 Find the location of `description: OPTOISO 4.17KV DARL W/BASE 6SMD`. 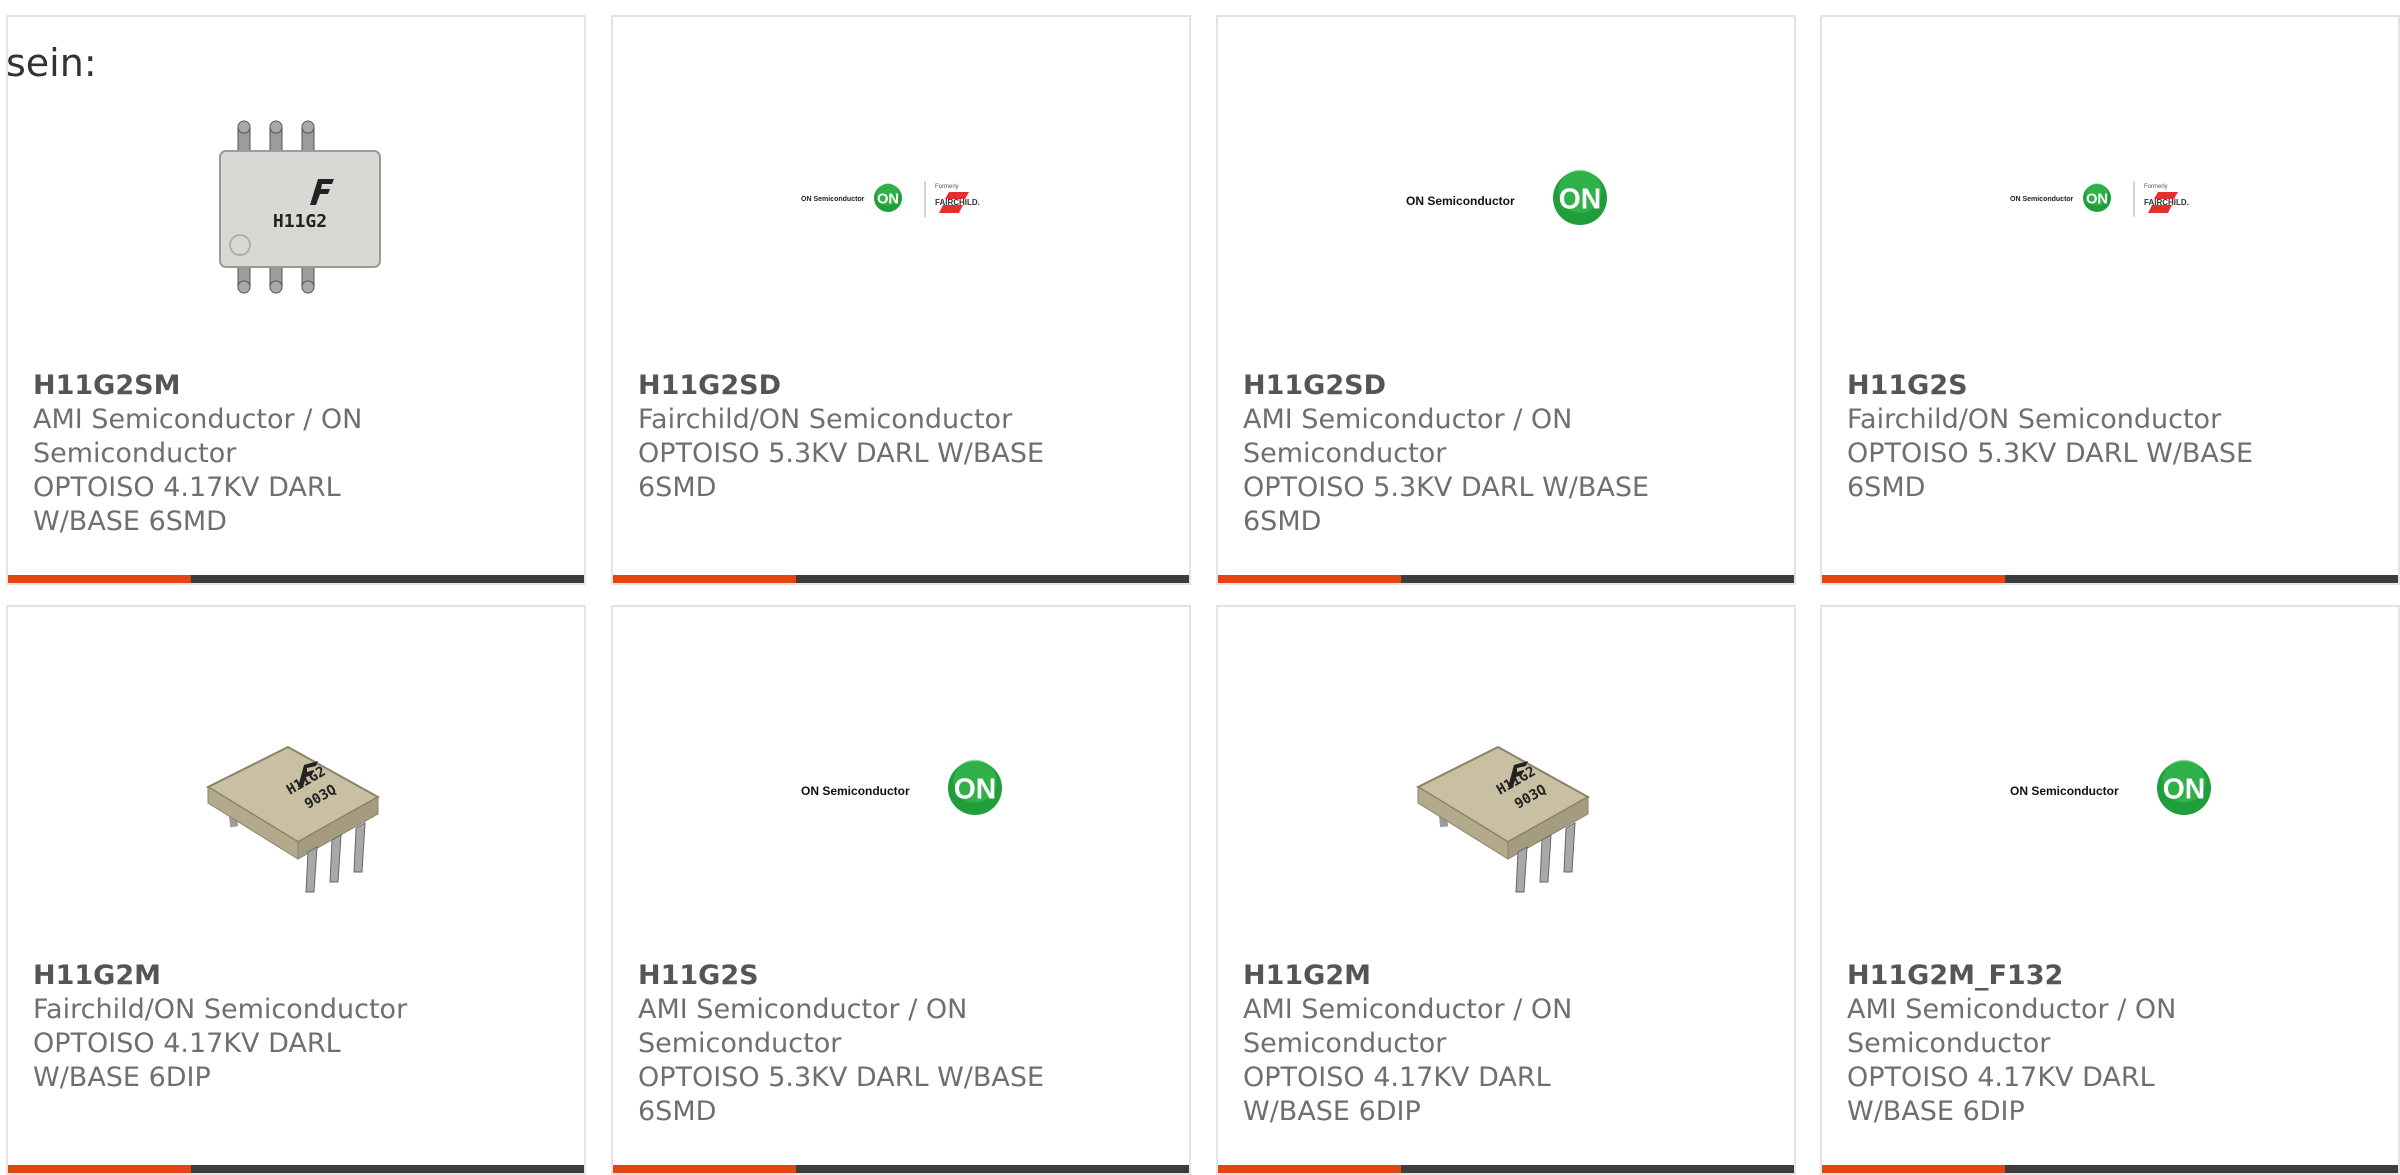

description: OPTOISO 4.17KV DARL W/BASE 6SMD is located at coordinates (187, 504).